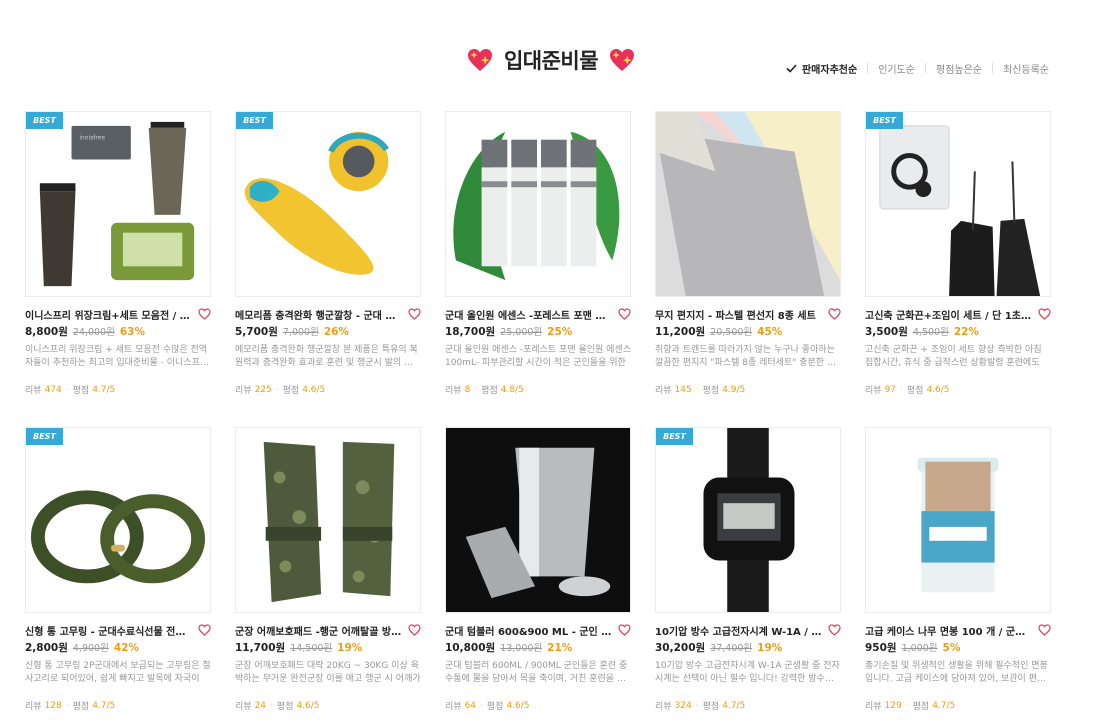  I want to click on sparkling-heart-icon, so click(480, 60).